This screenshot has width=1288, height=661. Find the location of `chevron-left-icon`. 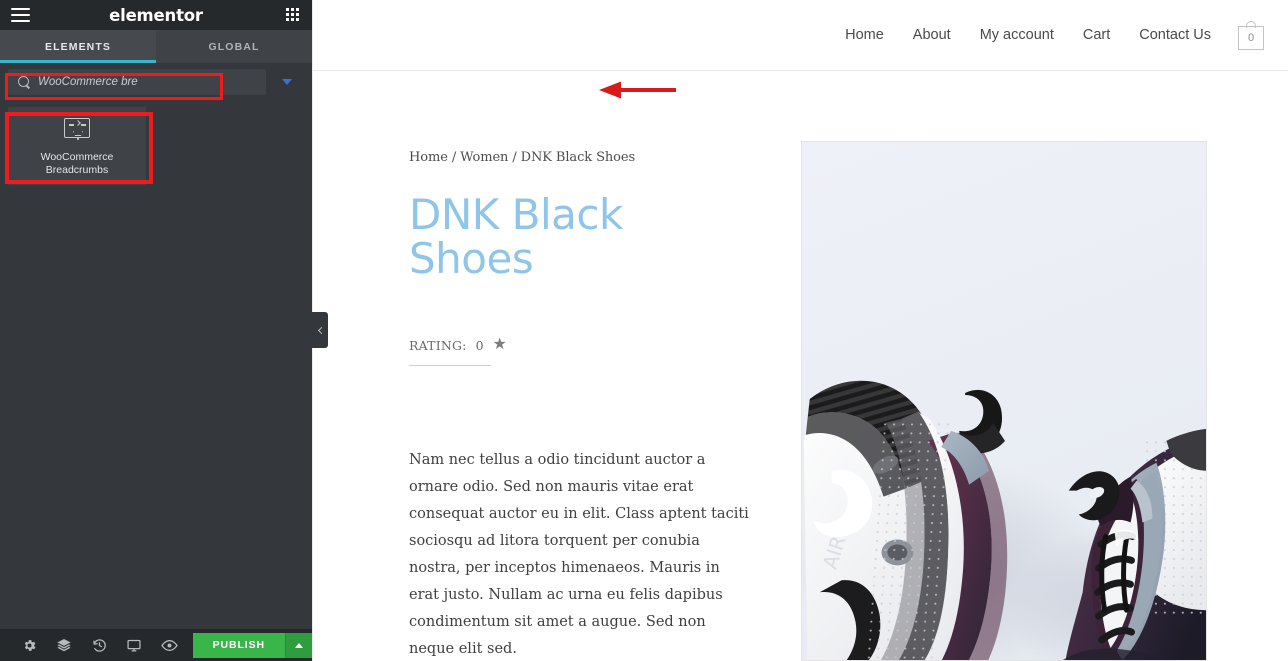

chevron-left-icon is located at coordinates (321, 330).